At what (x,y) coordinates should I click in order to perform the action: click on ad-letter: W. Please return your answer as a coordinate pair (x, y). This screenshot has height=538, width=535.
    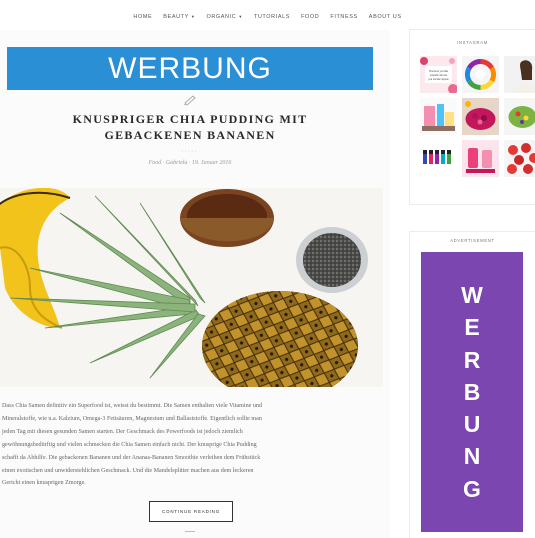
    Looking at the image, I should click on (472, 294).